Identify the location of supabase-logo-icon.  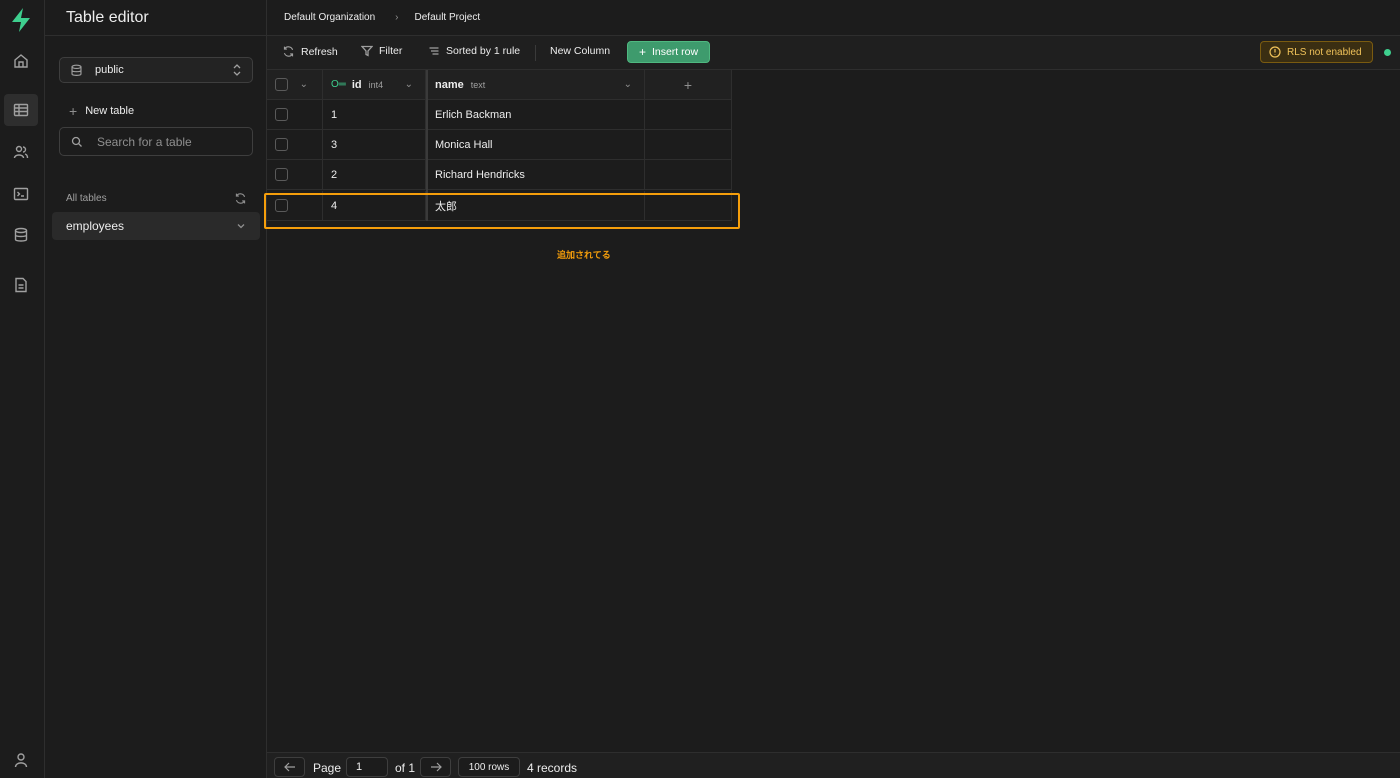
(21, 20).